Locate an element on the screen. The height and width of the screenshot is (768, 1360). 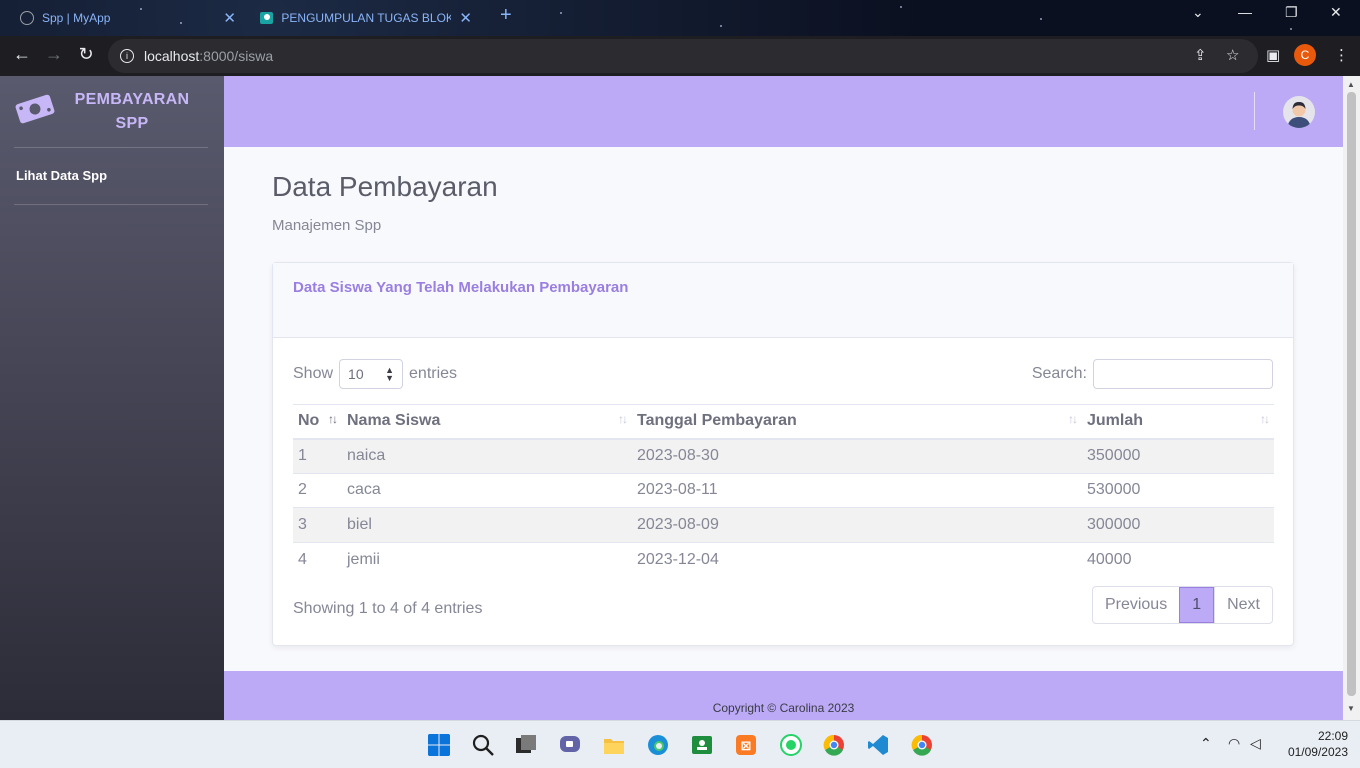
cell-jumlah: 350000 is located at coordinates (1178, 455).